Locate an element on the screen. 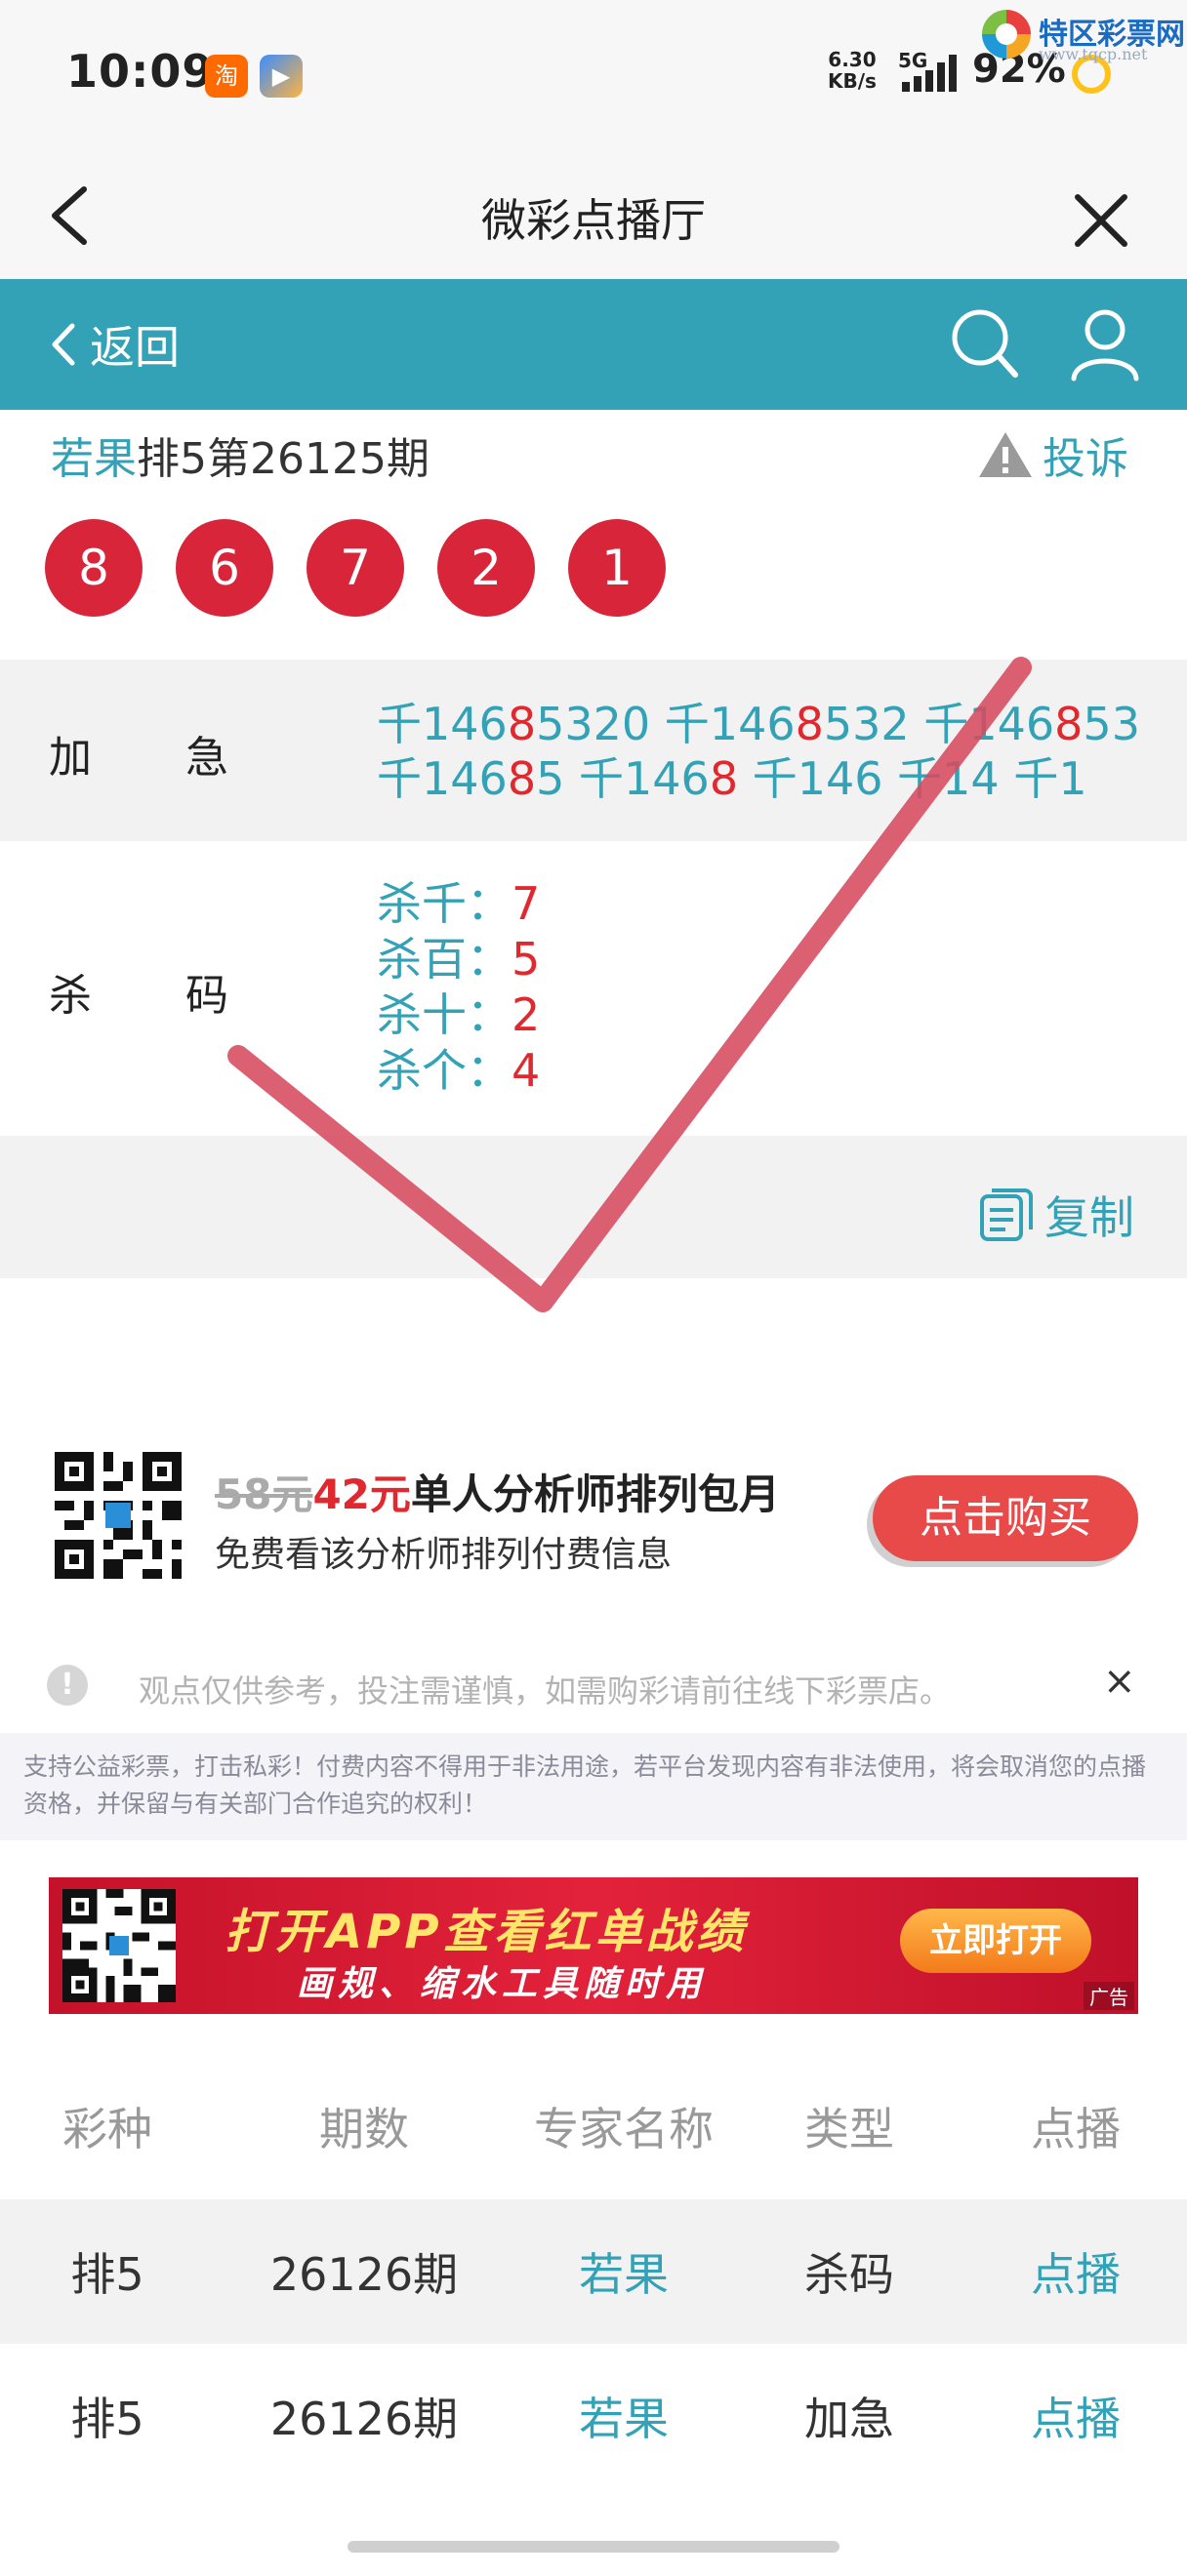 The image size is (1187, 2576). table-row: 排5 26126期 若果 加急 点播 is located at coordinates (593, 2416).